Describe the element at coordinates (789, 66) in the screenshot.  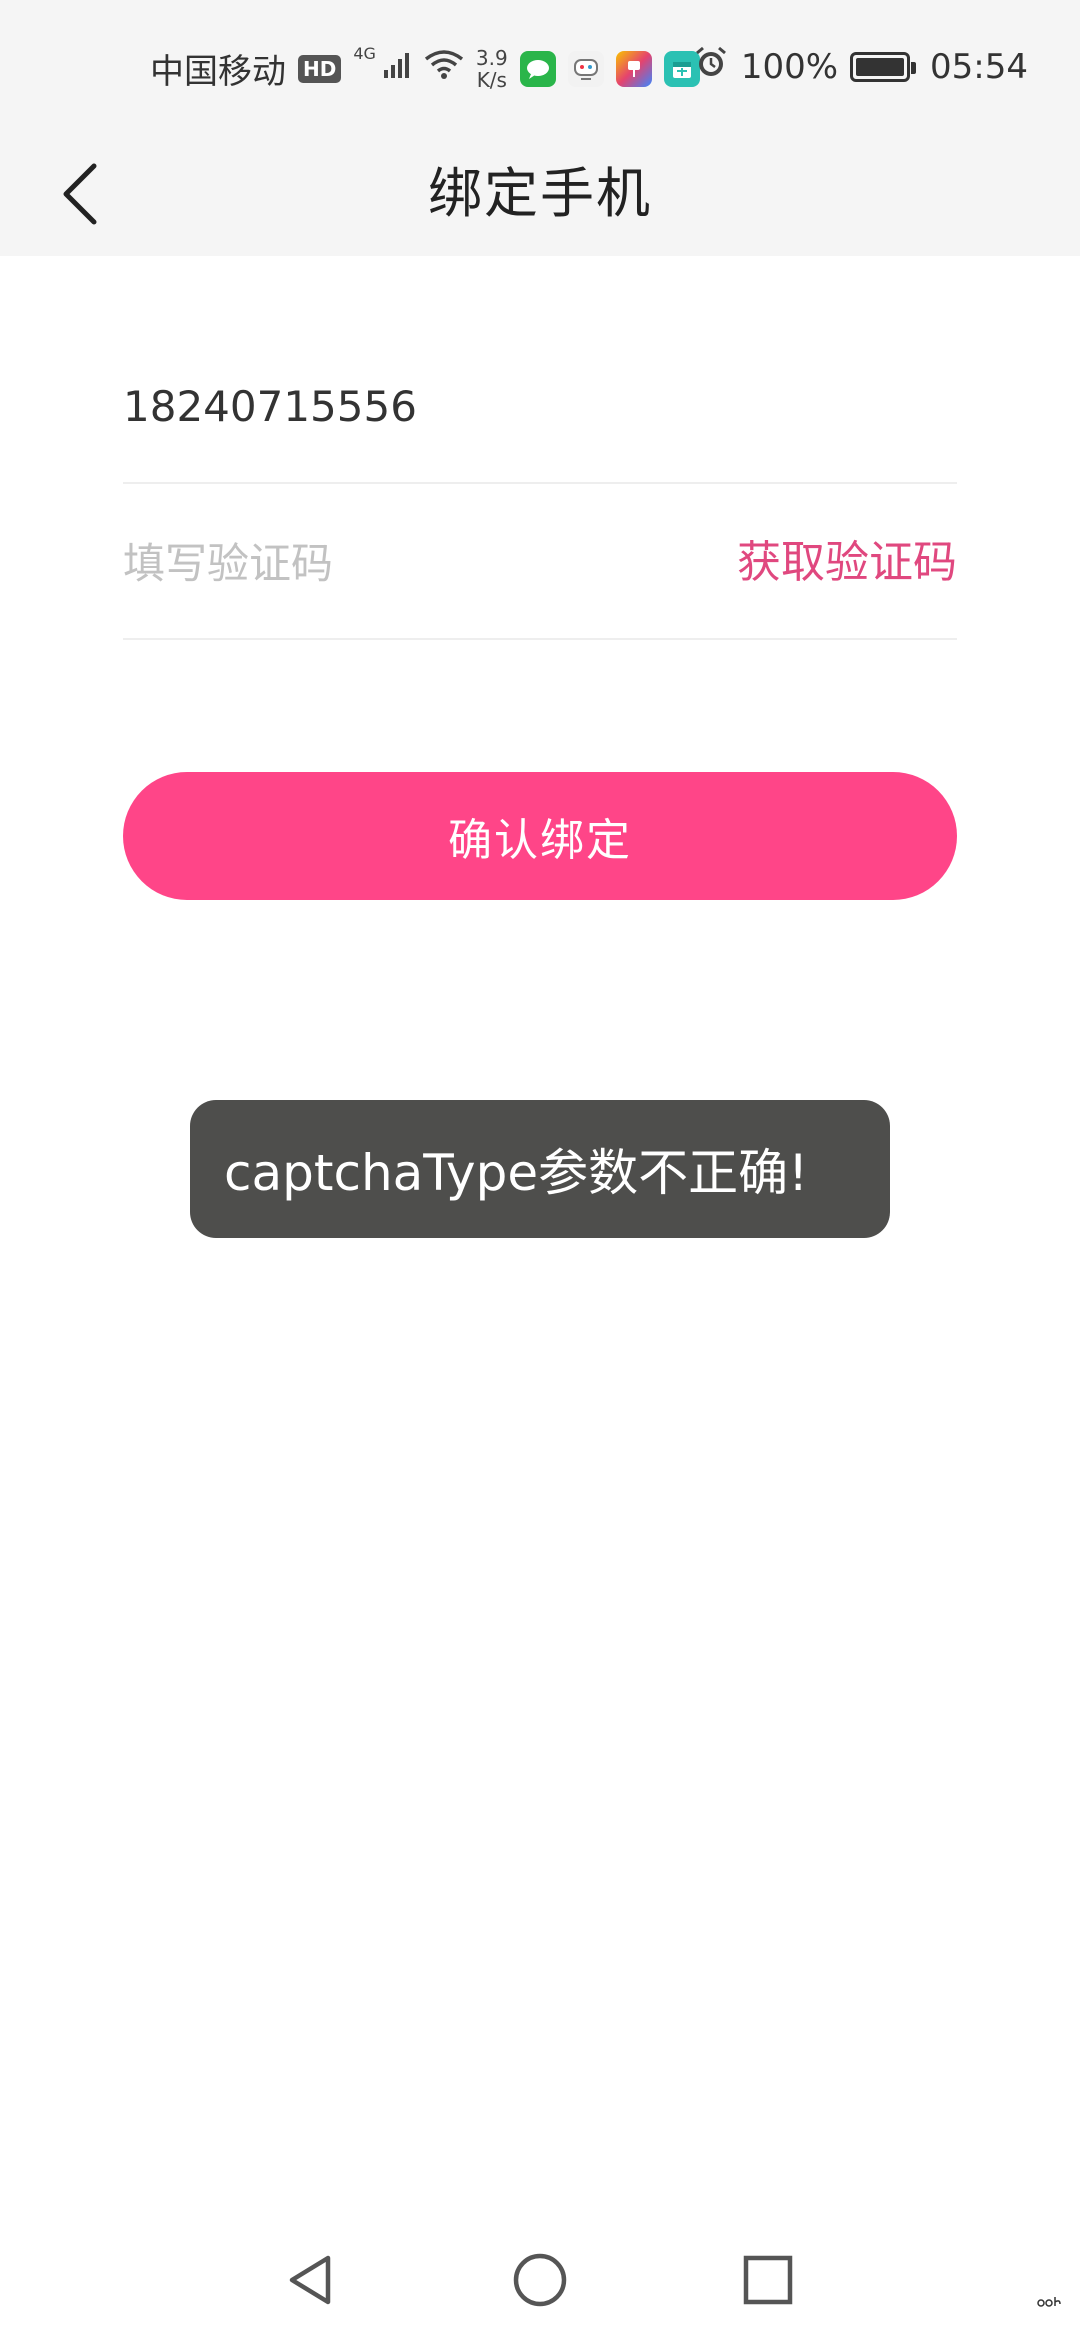
I see `battery-percent: 100%` at that location.